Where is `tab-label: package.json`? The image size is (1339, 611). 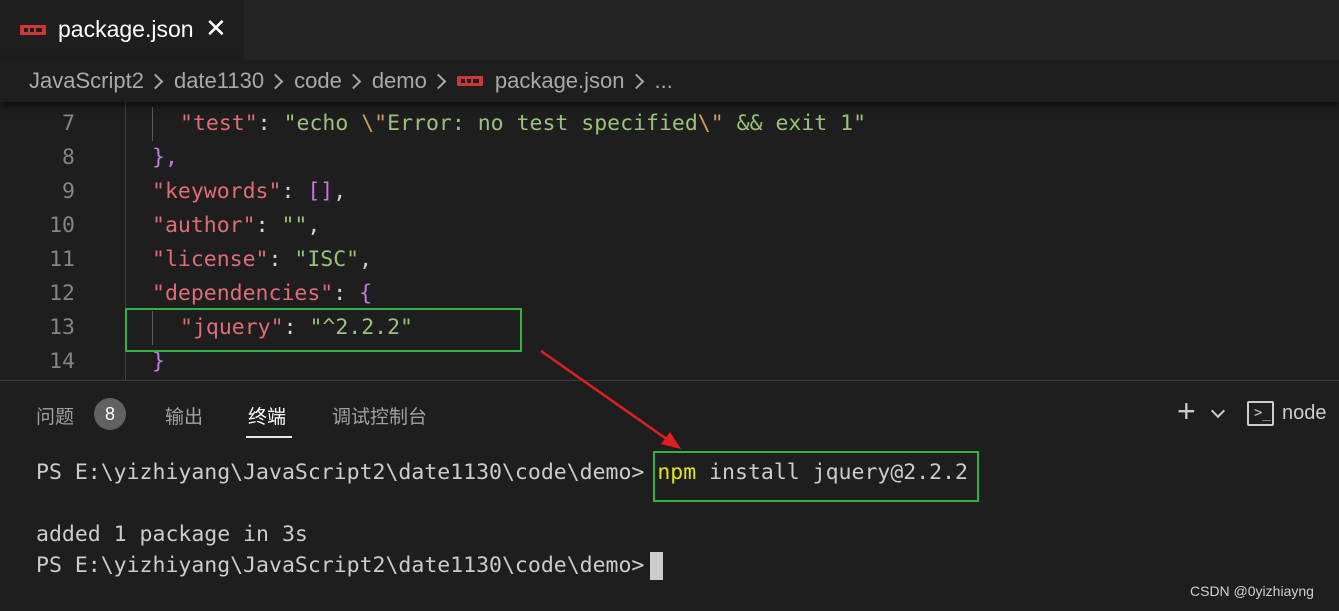
tab-label: package.json is located at coordinates (126, 29).